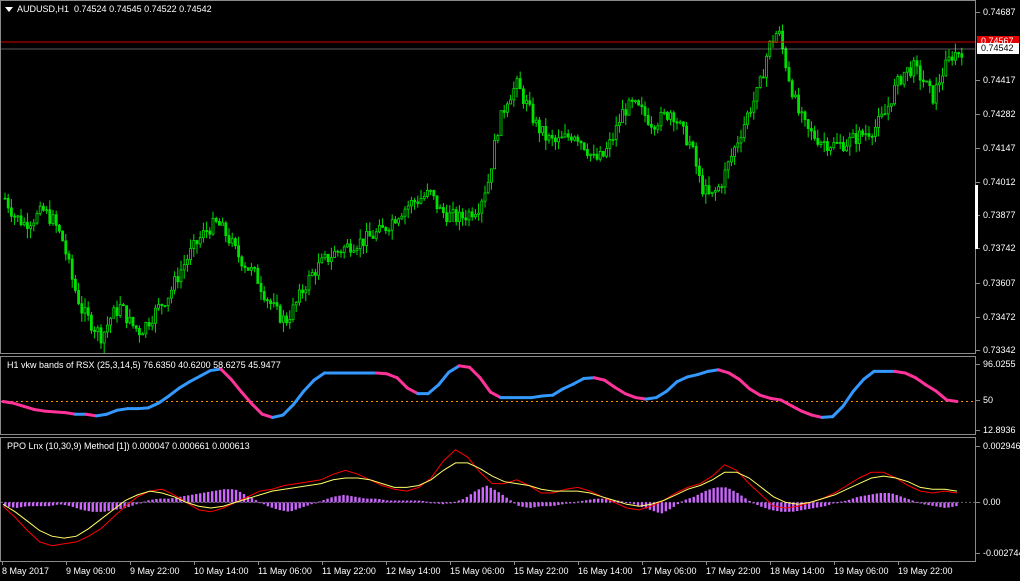 The image size is (1020, 581). Describe the element at coordinates (998, 499) in the screenshot. I see `ppo-axis: 0.002946 0.00 -0.002744` at that location.